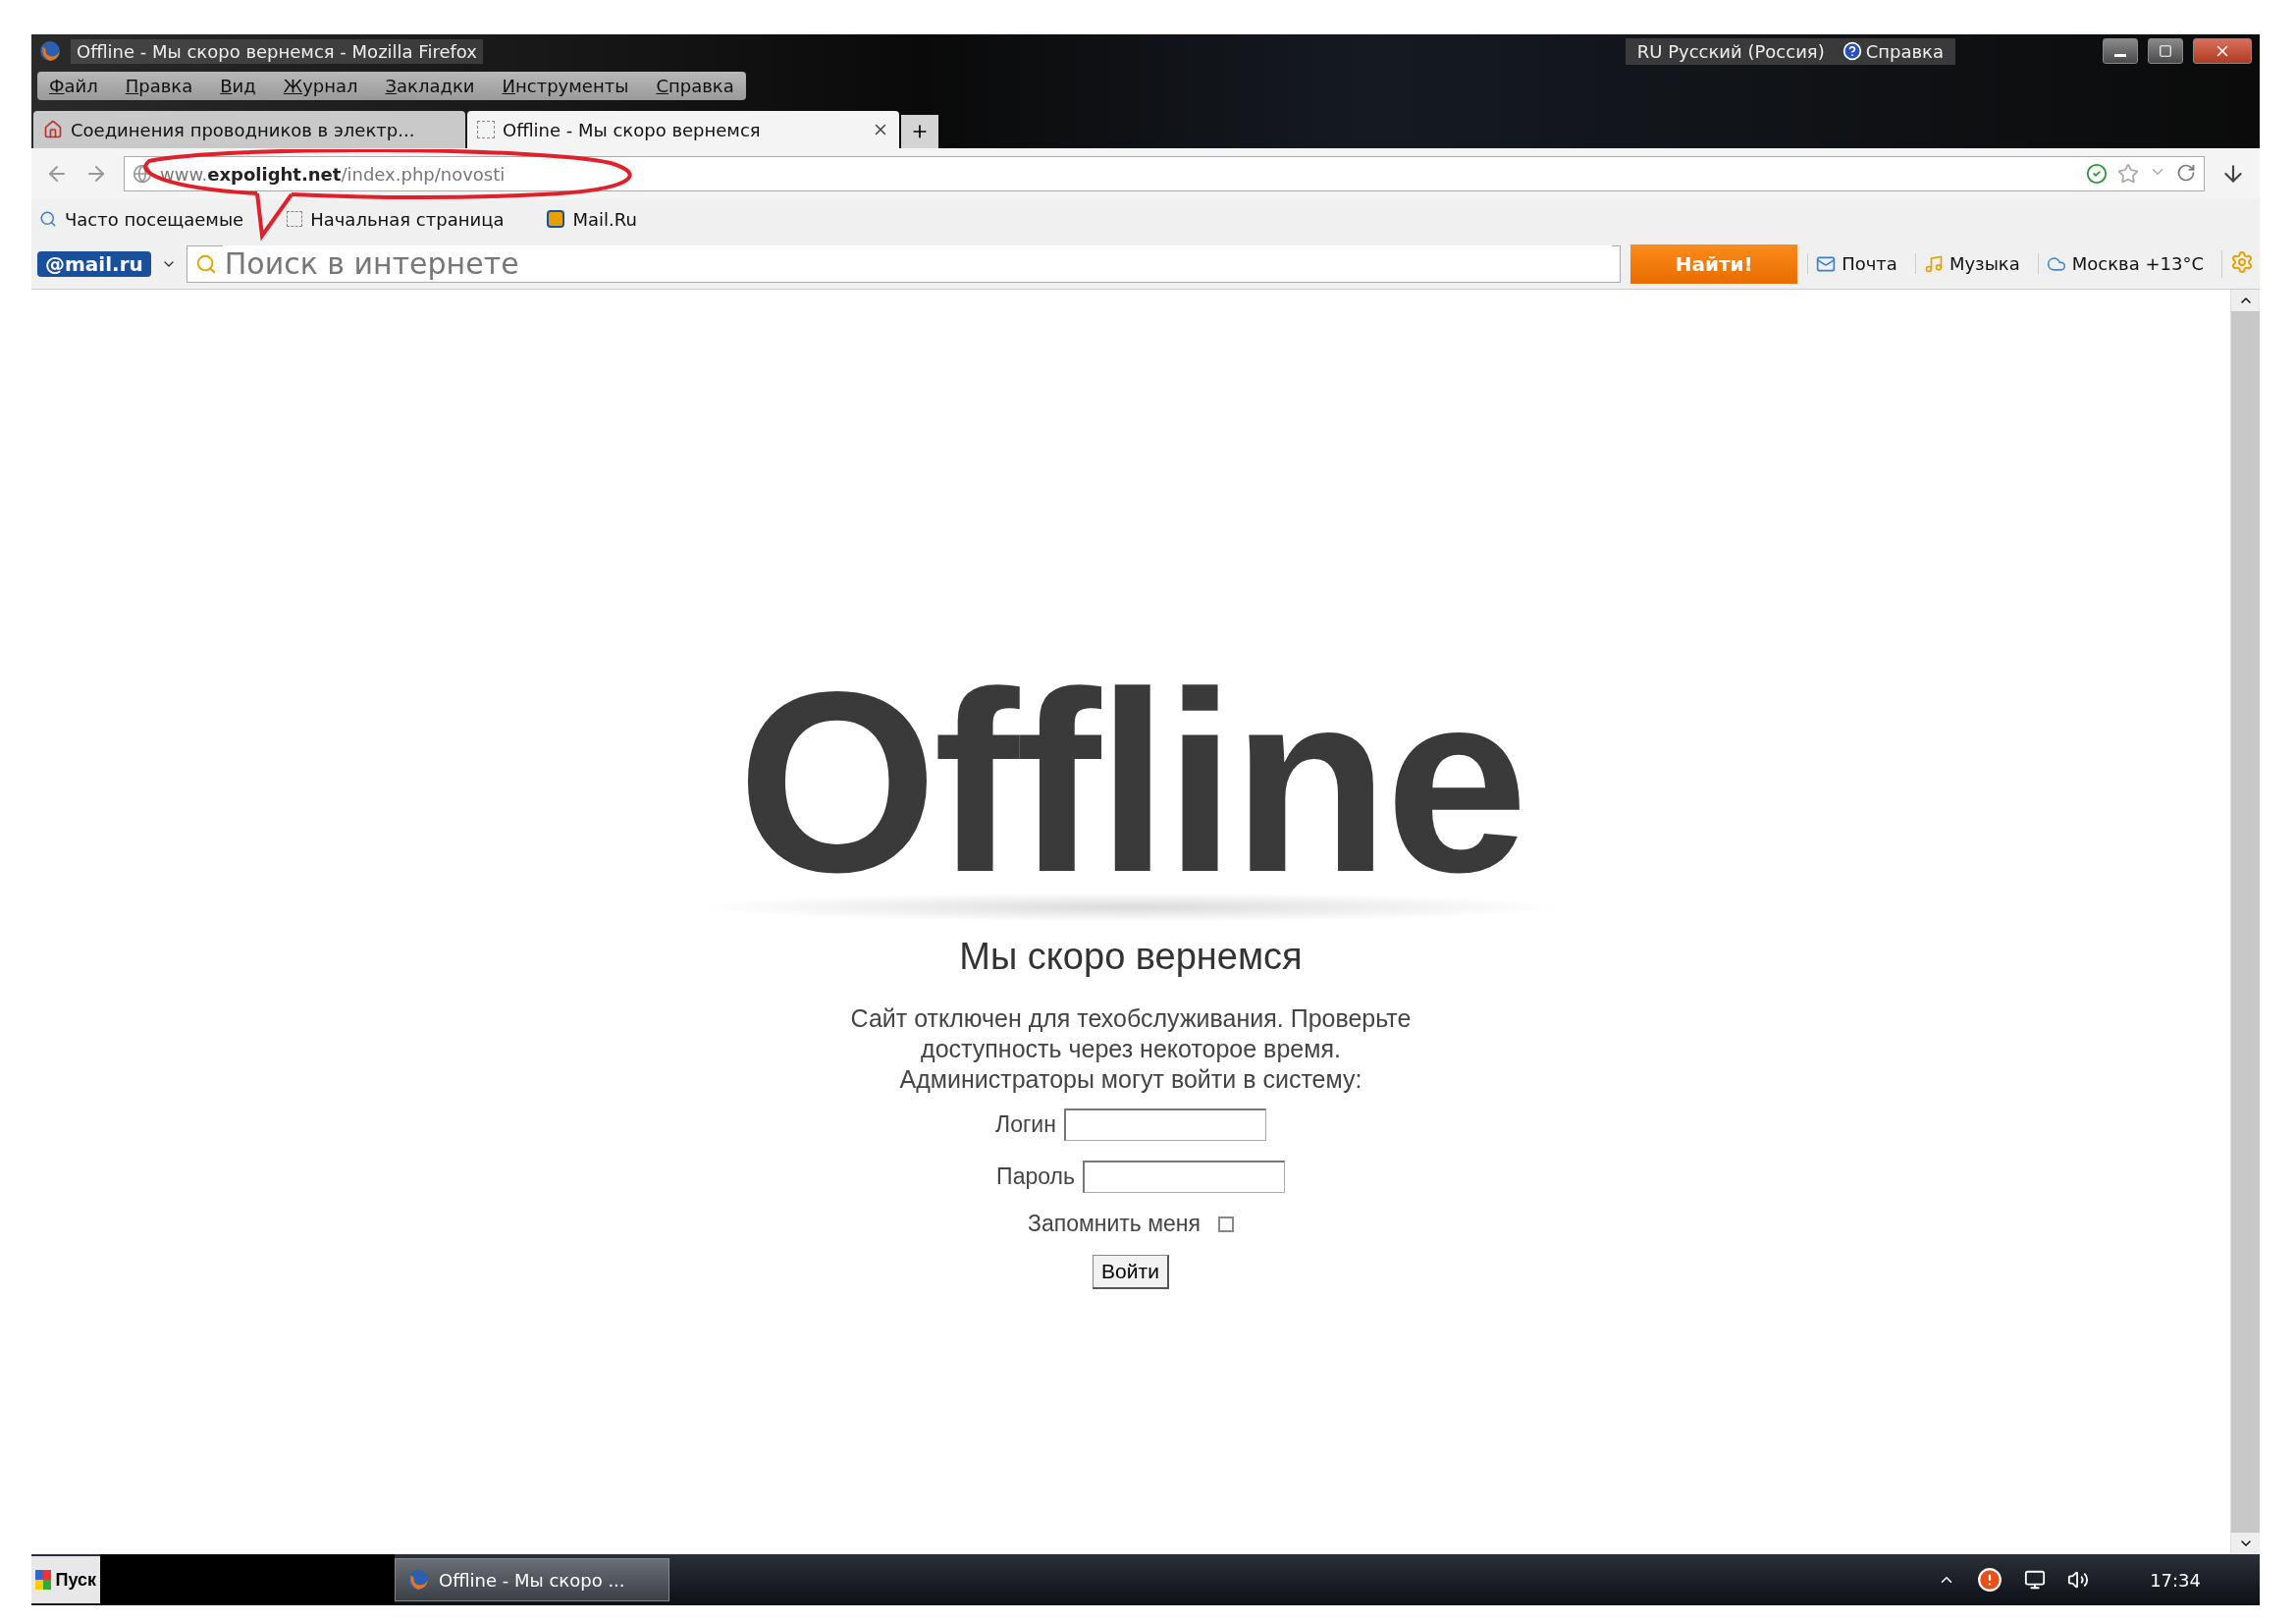 This screenshot has width=2296, height=1622. What do you see at coordinates (1164, 1125) in the screenshot?
I see `login-field` at bounding box center [1164, 1125].